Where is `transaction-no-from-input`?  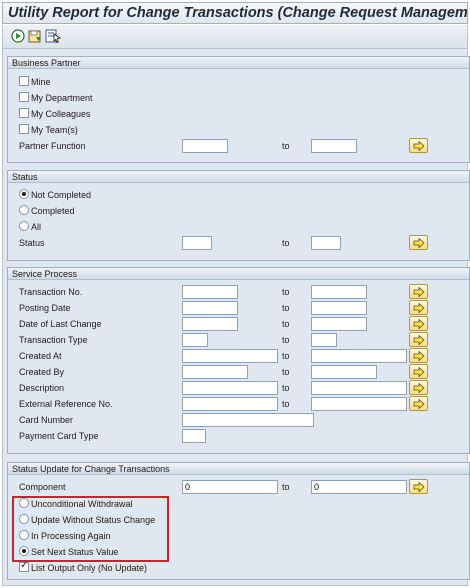 transaction-no-from-input is located at coordinates (210, 292).